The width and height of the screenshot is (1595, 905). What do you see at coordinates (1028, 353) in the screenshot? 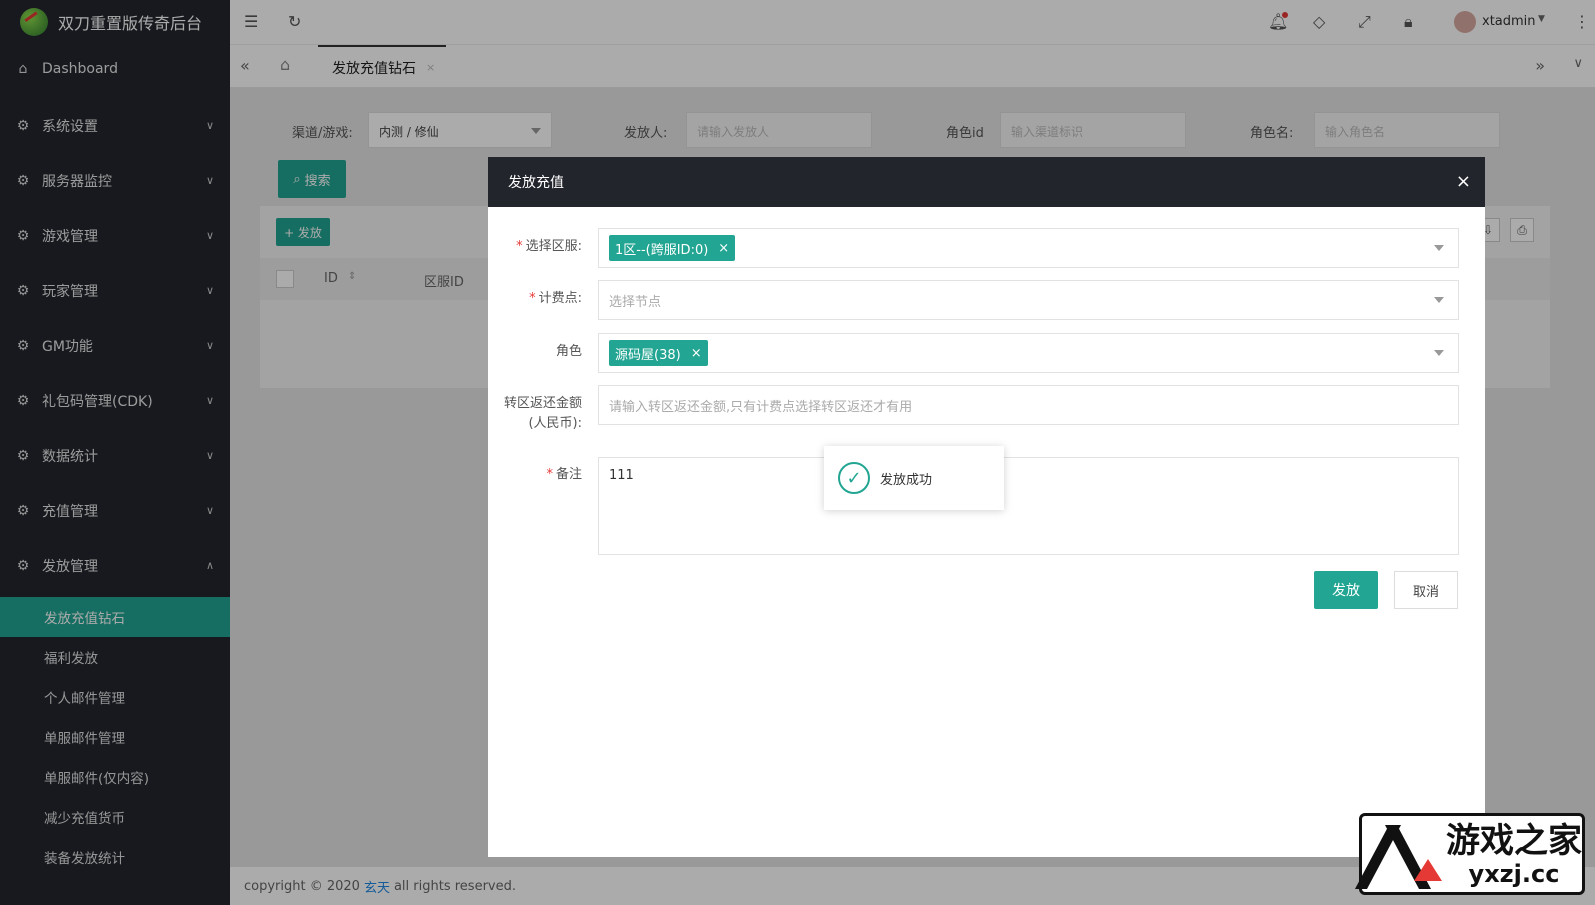
I see `role-select: 源码屋(38) ×` at bounding box center [1028, 353].